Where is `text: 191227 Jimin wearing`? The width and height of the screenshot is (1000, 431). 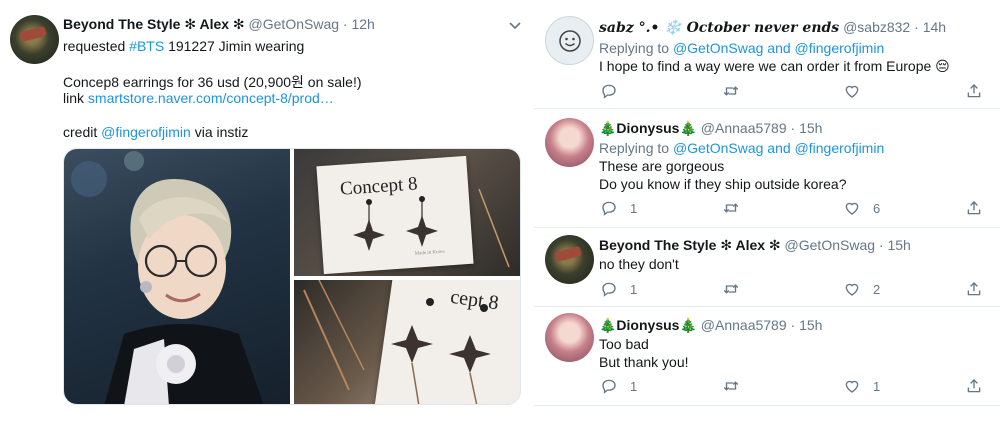
text: 191227 Jimin wearing is located at coordinates (234, 46).